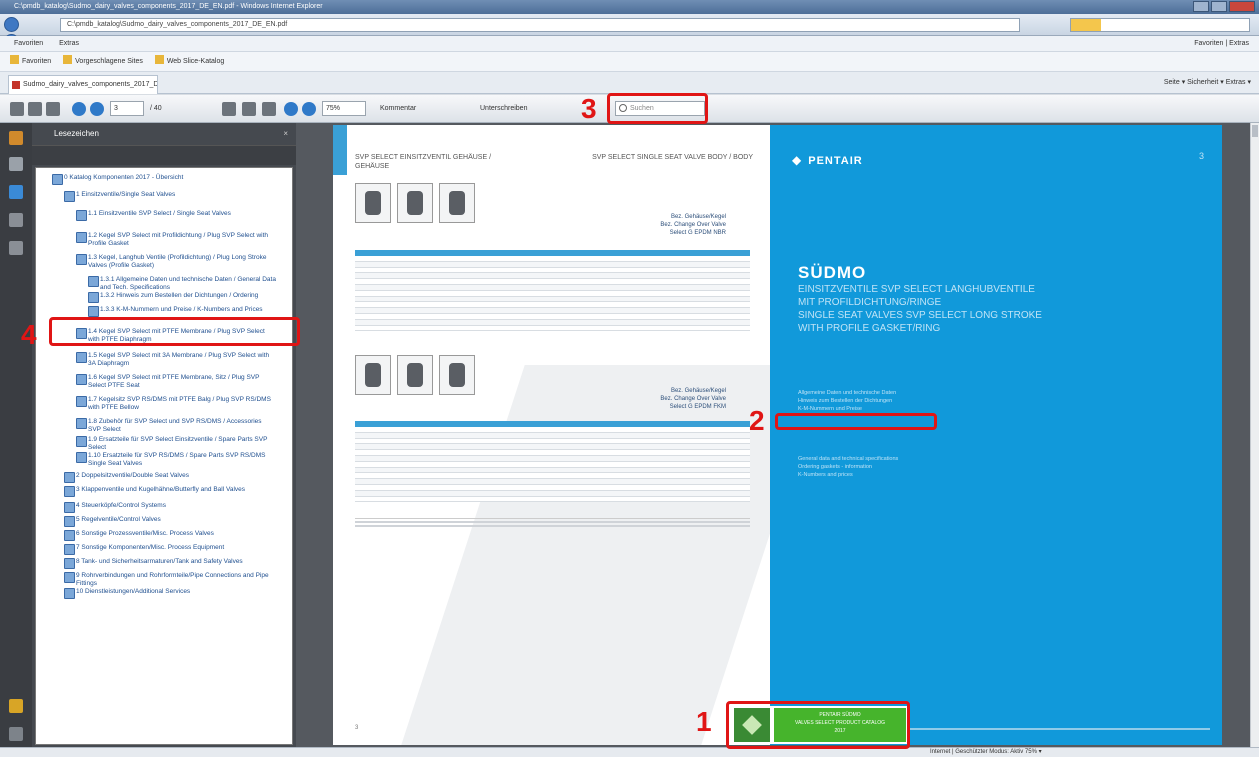 This screenshot has width=1259, height=757. What do you see at coordinates (415, 375) in the screenshot?
I see `product-images-bottom` at bounding box center [415, 375].